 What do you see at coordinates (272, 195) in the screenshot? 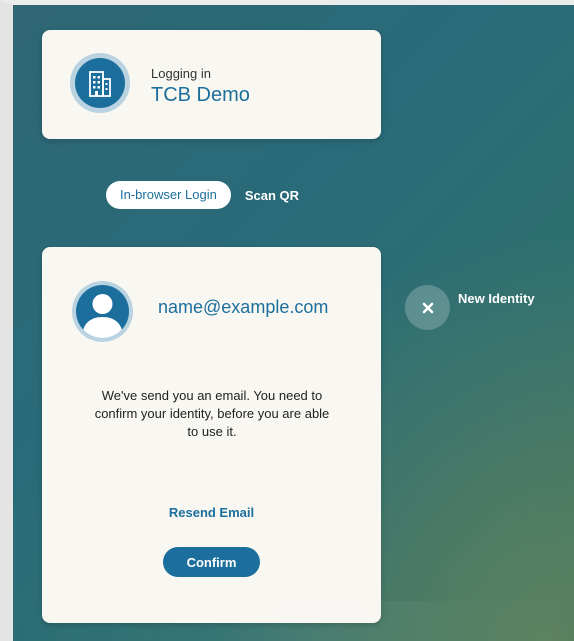
I see `tab-scan-qr: Scan QR` at bounding box center [272, 195].